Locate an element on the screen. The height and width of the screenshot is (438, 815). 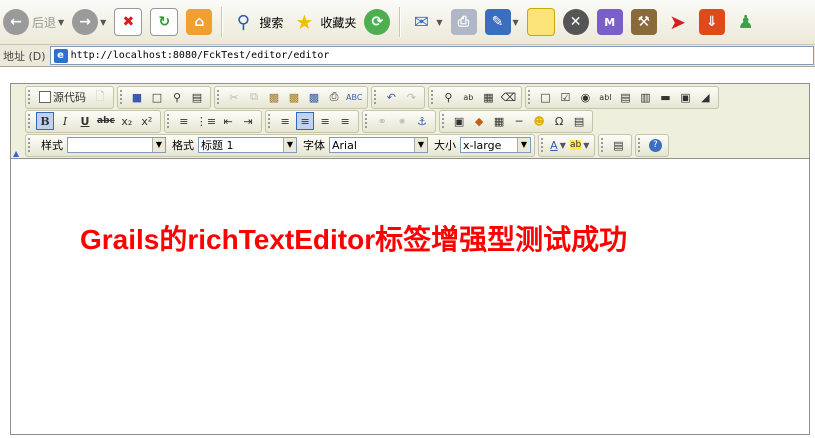
font-select: Arial ▼ is located at coordinates (378, 145).